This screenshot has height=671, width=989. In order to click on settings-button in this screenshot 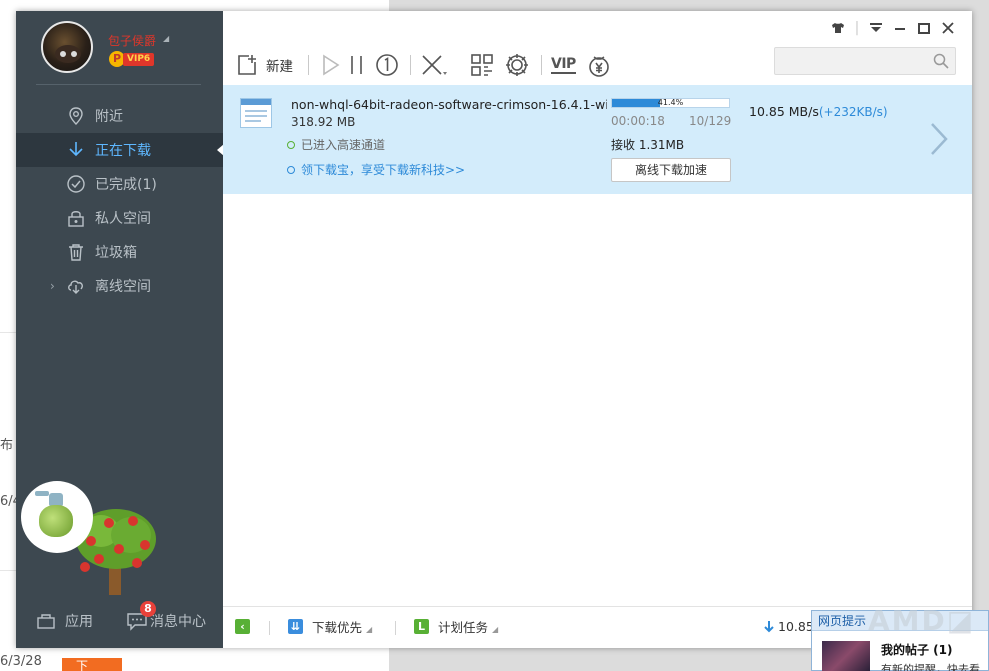, I will do `click(517, 65)`.